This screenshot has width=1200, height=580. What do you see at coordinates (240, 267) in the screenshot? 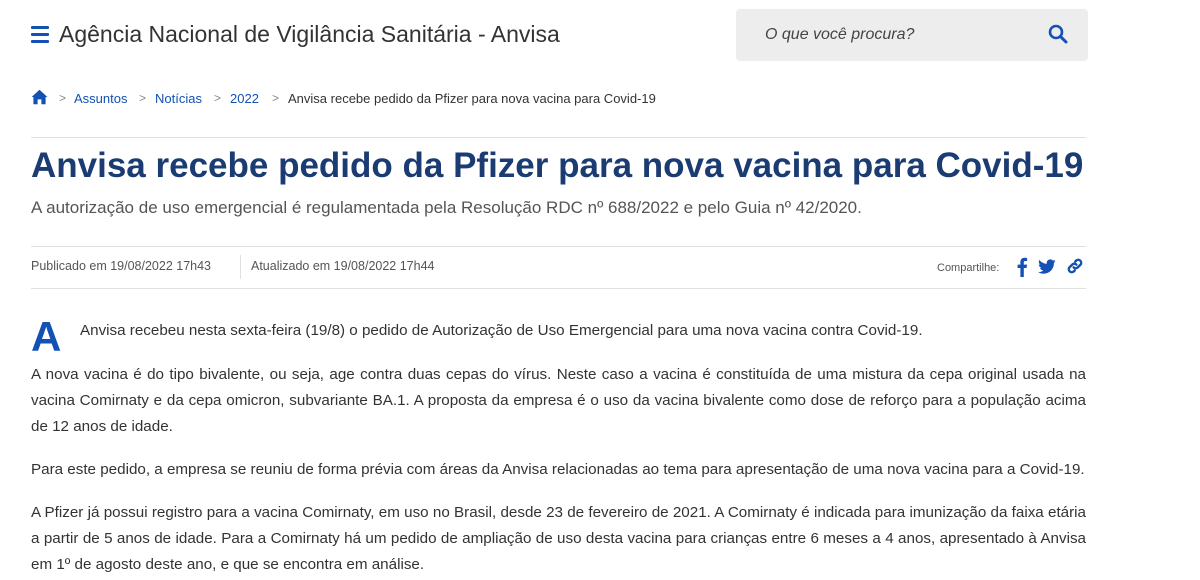
I see `meta-divider` at bounding box center [240, 267].